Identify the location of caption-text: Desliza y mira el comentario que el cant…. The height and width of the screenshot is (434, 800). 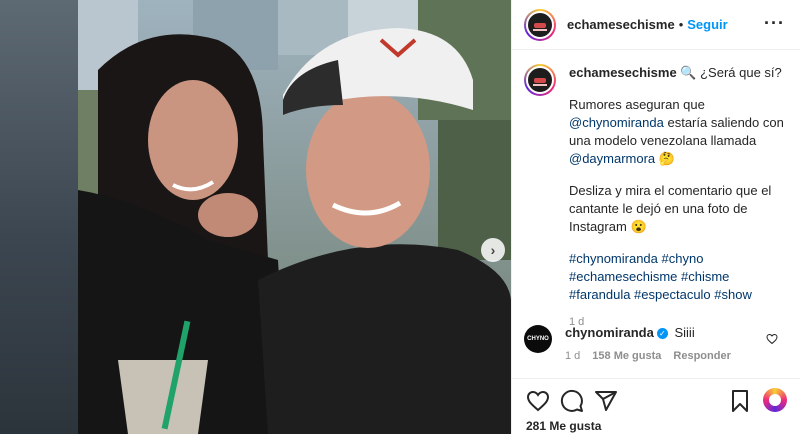
(670, 208).